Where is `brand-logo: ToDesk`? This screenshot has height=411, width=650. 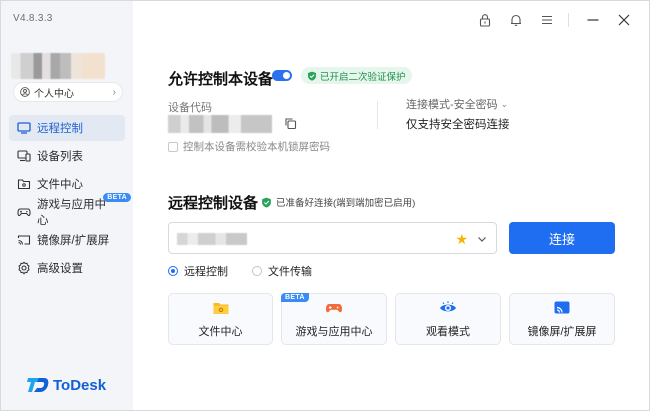 brand-logo: ToDesk is located at coordinates (66, 385).